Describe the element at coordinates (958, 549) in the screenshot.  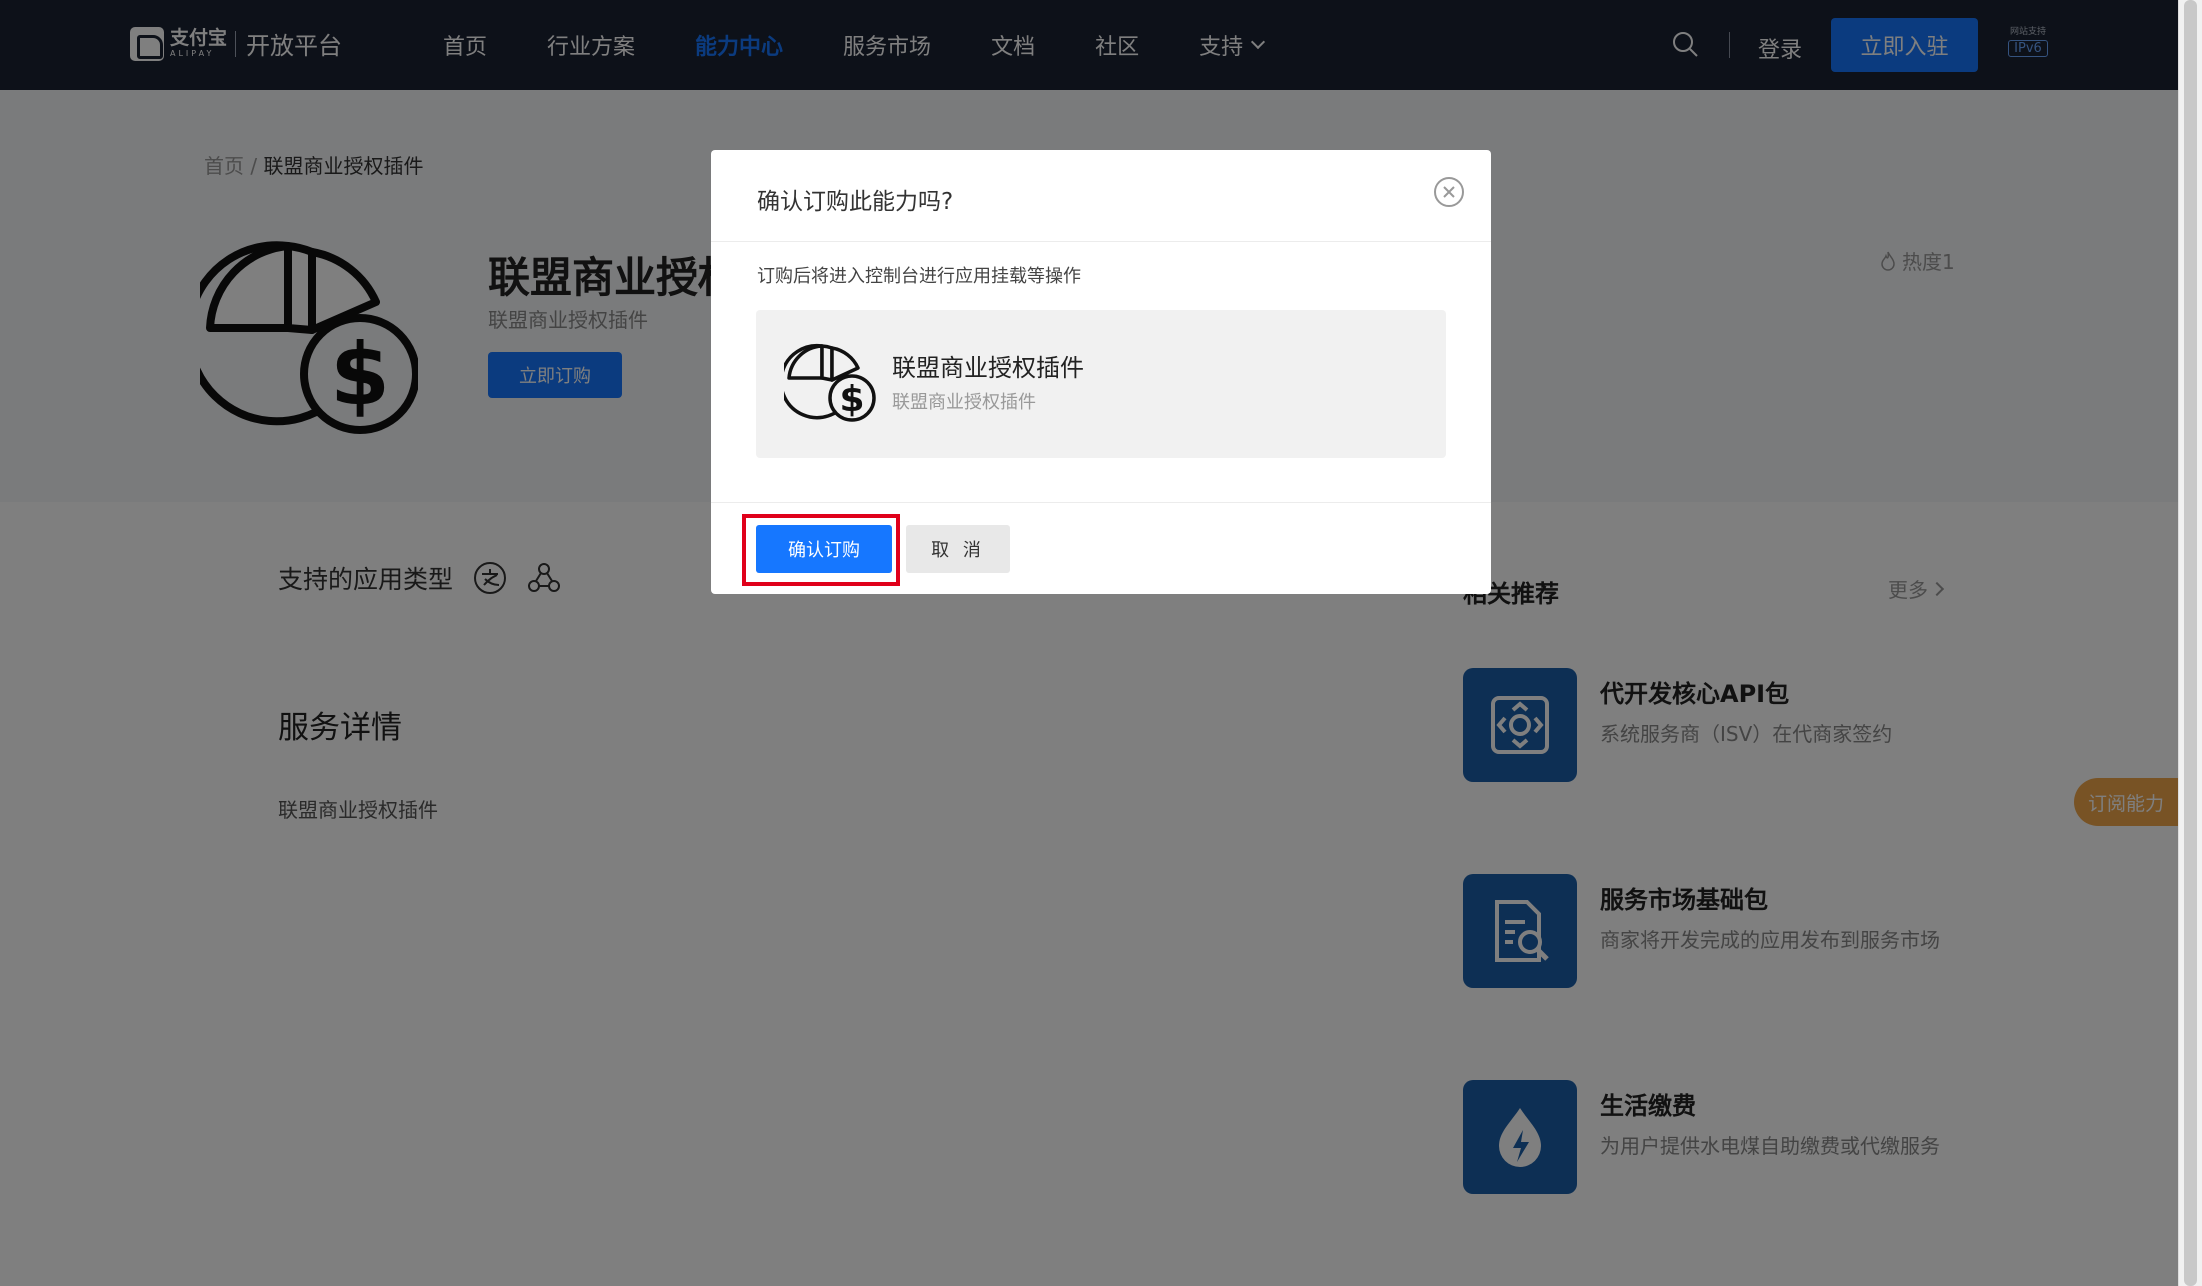
I see `cancel-button: 取 消` at that location.